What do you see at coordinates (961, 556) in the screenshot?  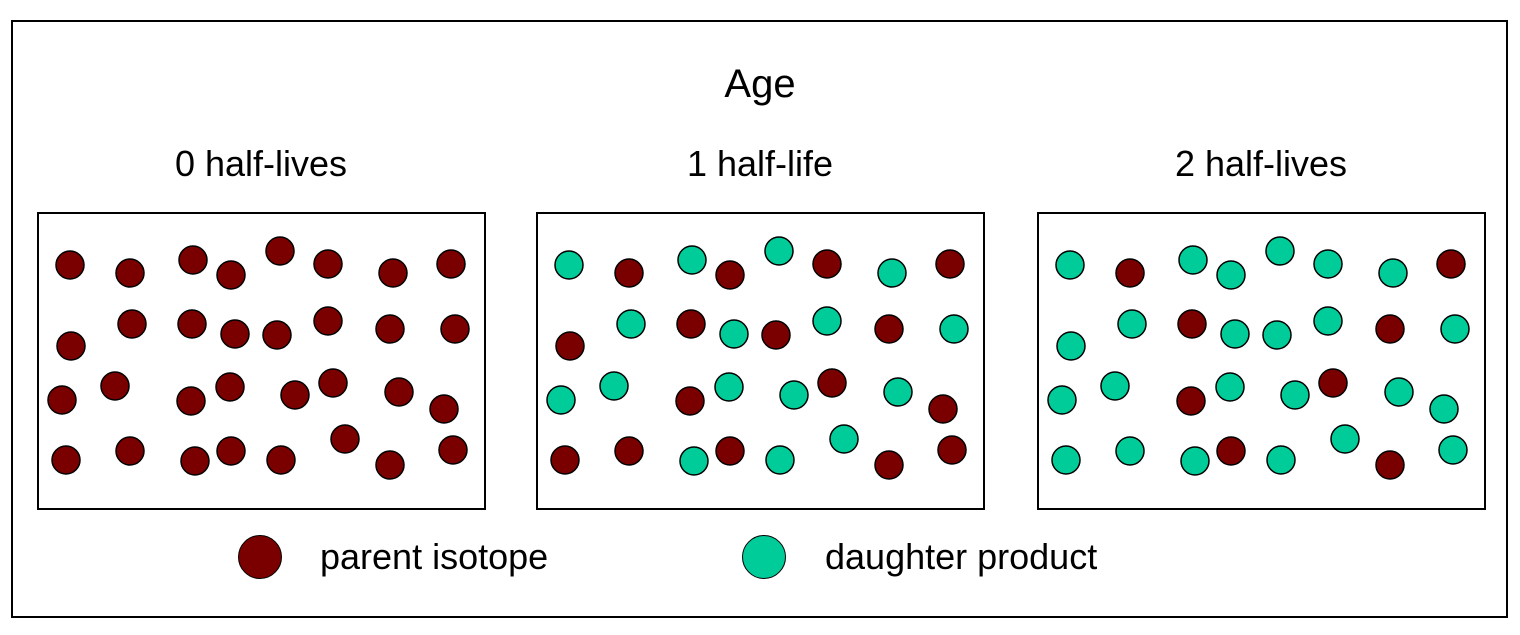 I see `legend-daughter-label: daughter product` at bounding box center [961, 556].